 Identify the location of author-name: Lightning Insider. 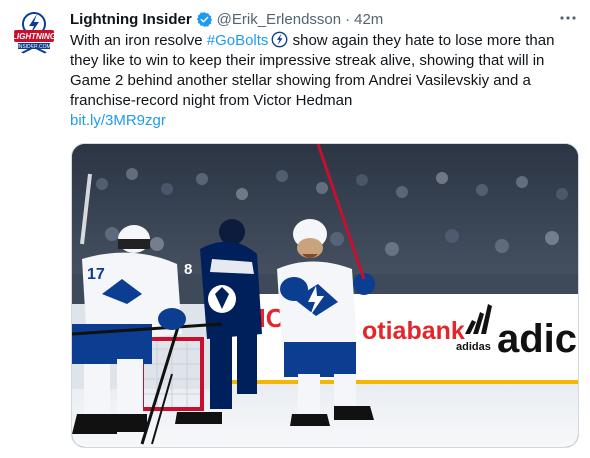
(131, 19).